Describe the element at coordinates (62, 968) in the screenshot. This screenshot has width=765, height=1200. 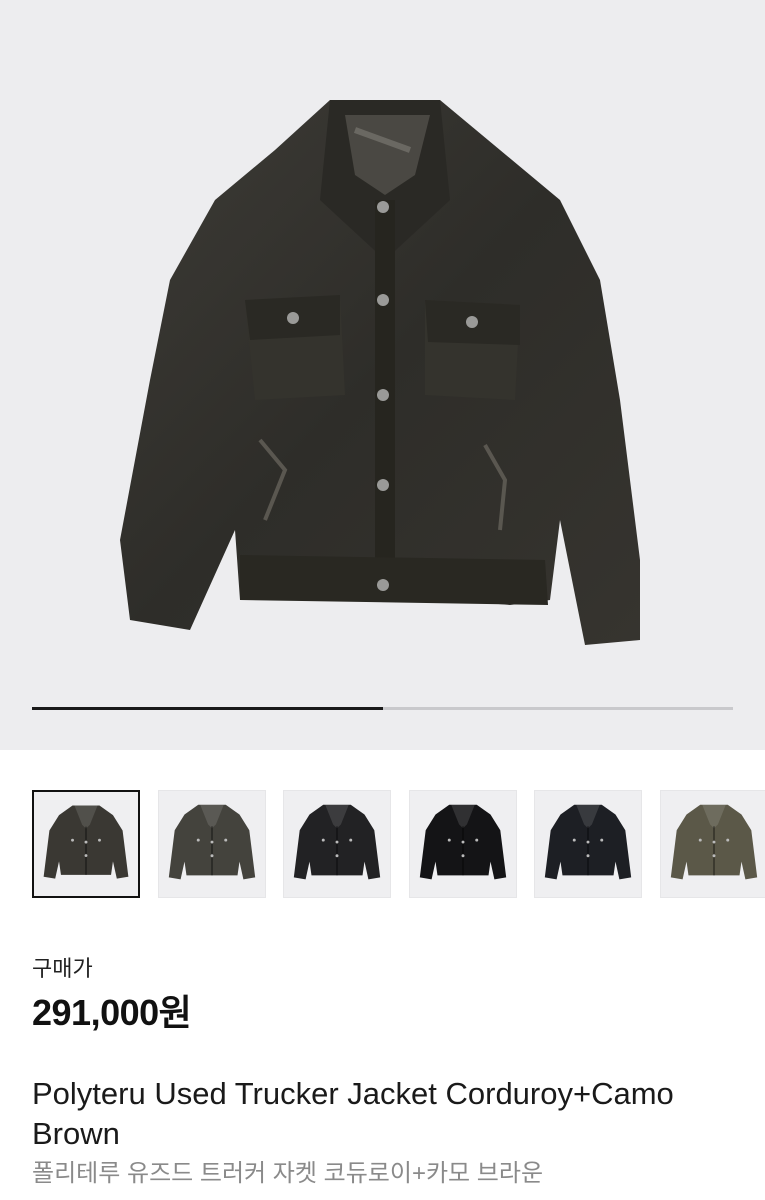
I see `price-label: 구매가` at that location.